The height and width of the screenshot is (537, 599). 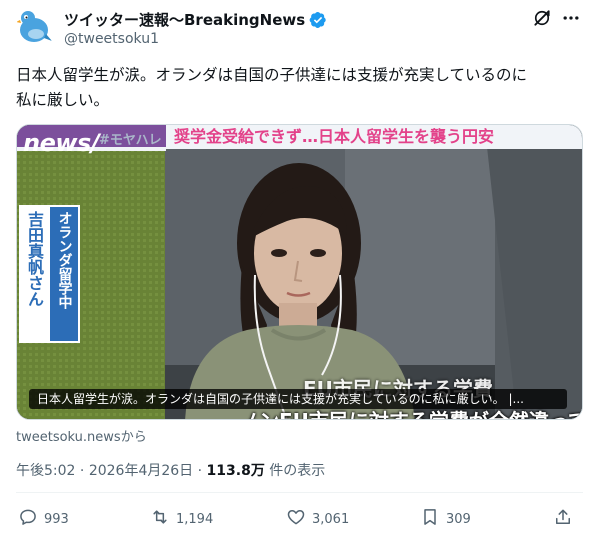 I want to click on source-link: tweetsoku.newsから, so click(x=81, y=435).